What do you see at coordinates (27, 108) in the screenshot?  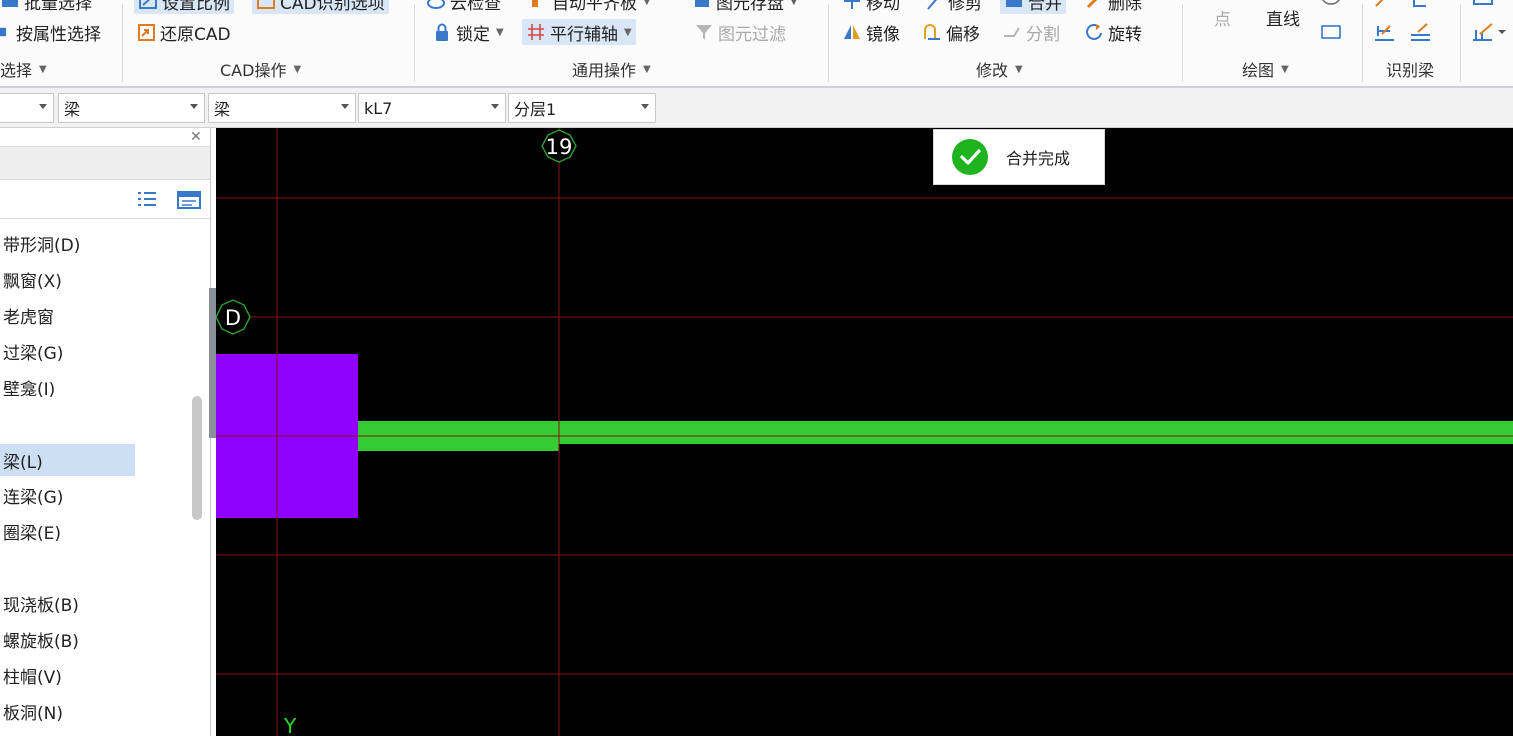 I see `floor-select` at bounding box center [27, 108].